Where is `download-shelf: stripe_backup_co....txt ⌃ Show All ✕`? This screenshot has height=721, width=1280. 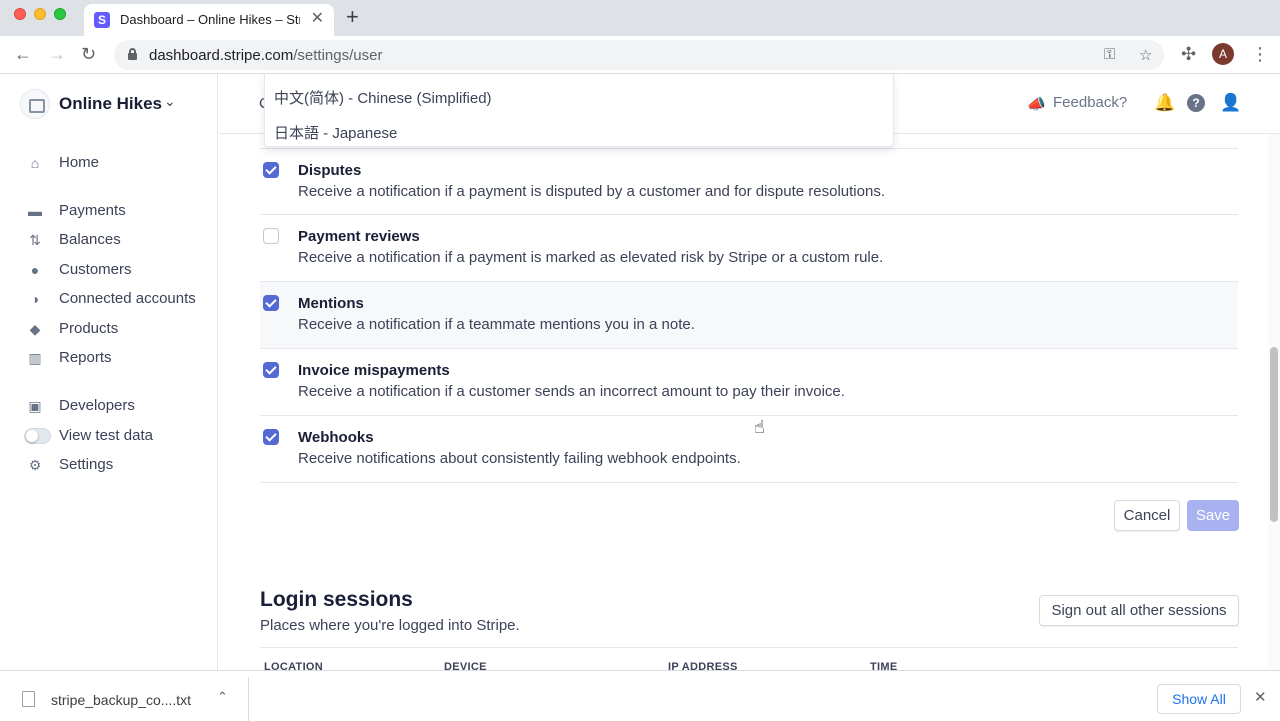 download-shelf: stripe_backup_co....txt ⌃ Show All ✕ is located at coordinates (640, 695).